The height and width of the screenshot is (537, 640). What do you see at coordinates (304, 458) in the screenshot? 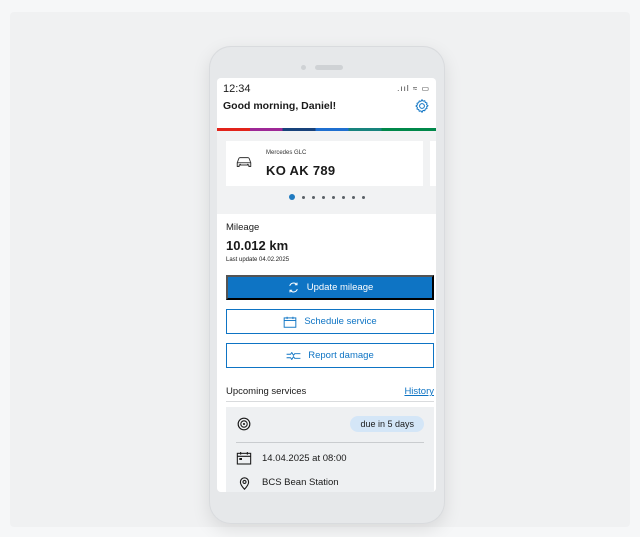
I see `service-date: 14.04.2025 at 08:00` at bounding box center [304, 458].